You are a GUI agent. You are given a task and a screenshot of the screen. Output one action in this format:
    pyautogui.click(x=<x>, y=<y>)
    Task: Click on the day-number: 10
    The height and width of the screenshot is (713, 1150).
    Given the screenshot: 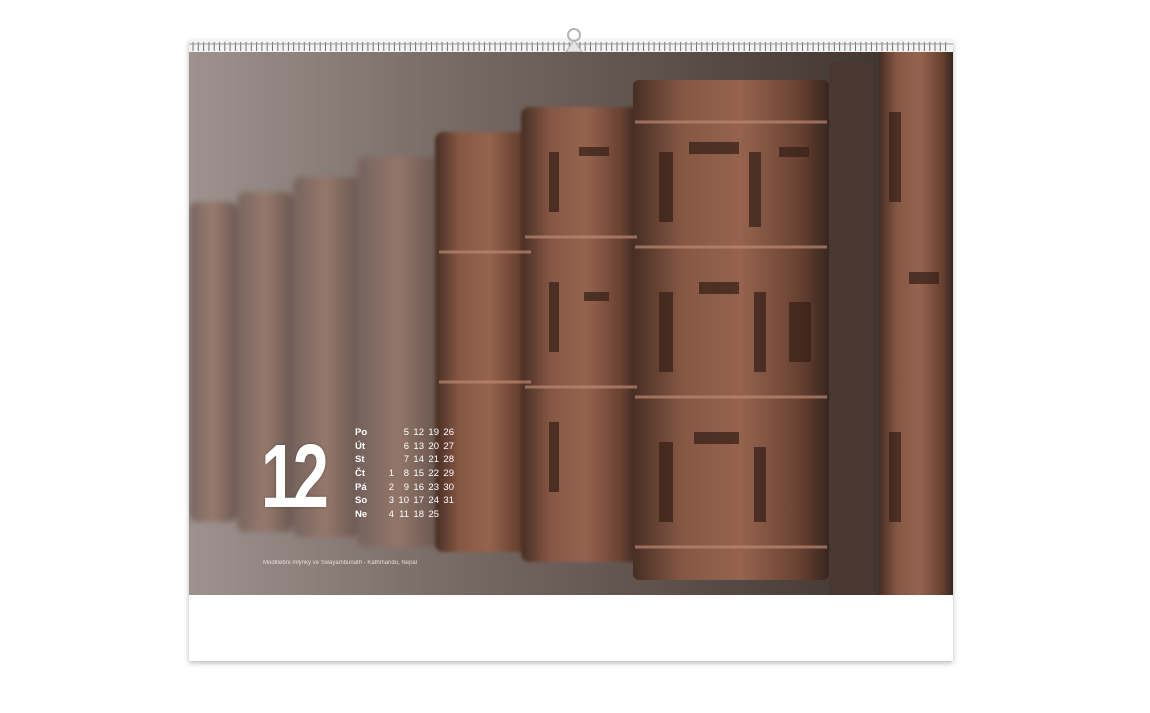 What is the action you would take?
    pyautogui.click(x=403, y=501)
    